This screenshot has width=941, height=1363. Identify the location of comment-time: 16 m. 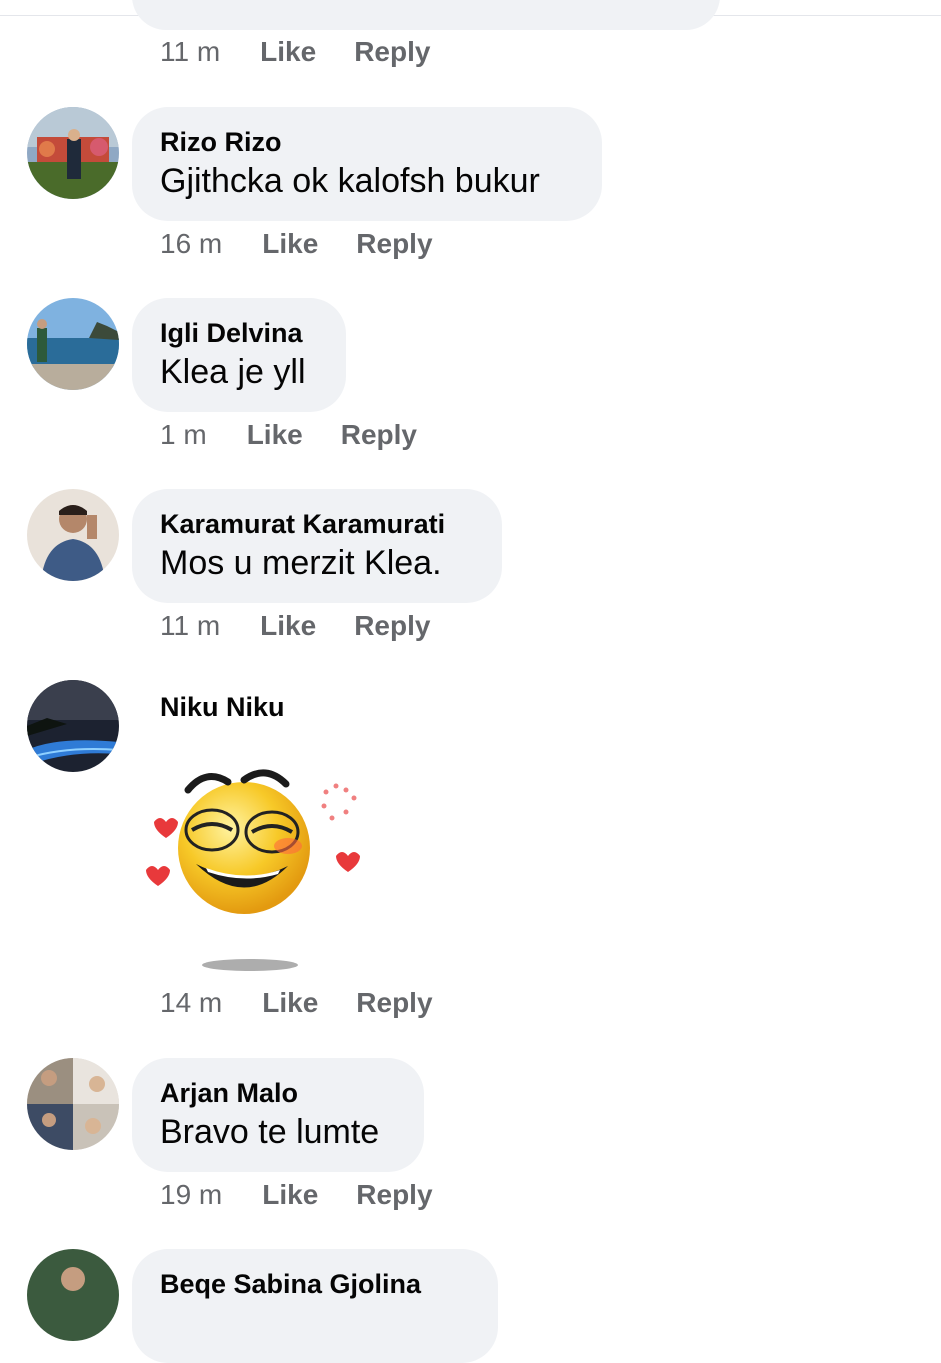
(191, 244).